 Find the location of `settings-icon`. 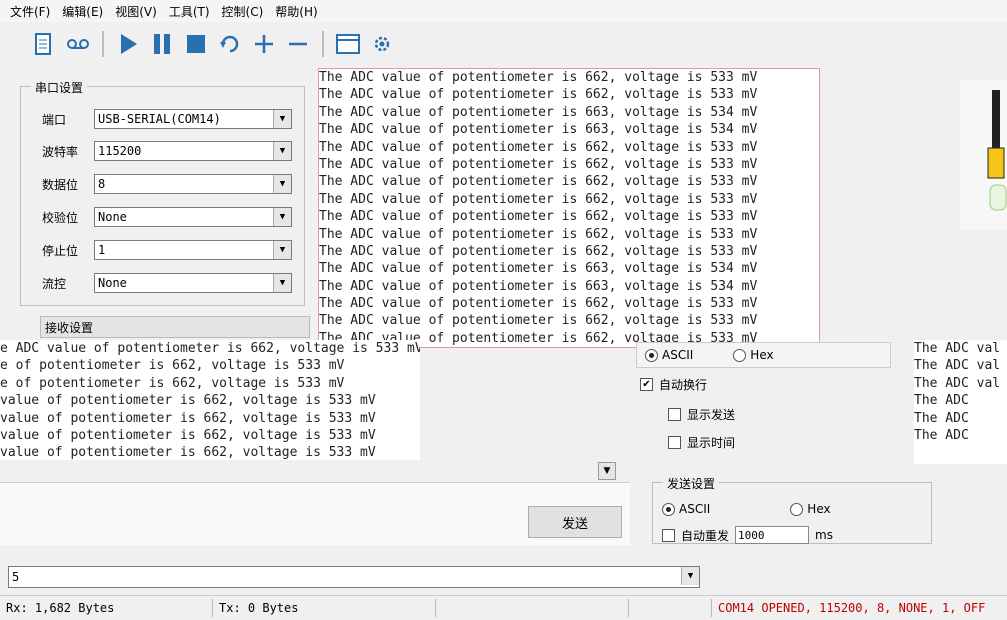

settings-icon is located at coordinates (382, 44).